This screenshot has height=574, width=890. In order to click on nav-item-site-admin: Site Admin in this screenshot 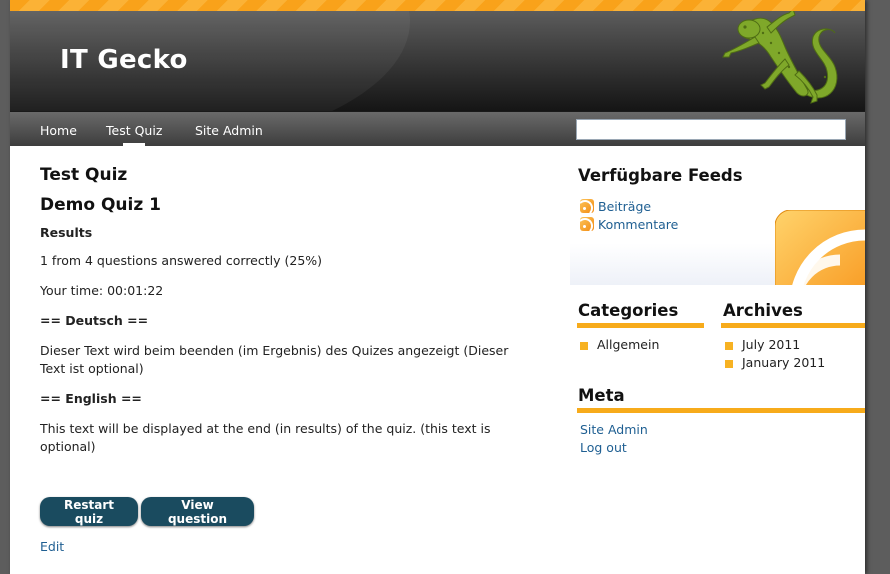, I will do `click(229, 130)`.